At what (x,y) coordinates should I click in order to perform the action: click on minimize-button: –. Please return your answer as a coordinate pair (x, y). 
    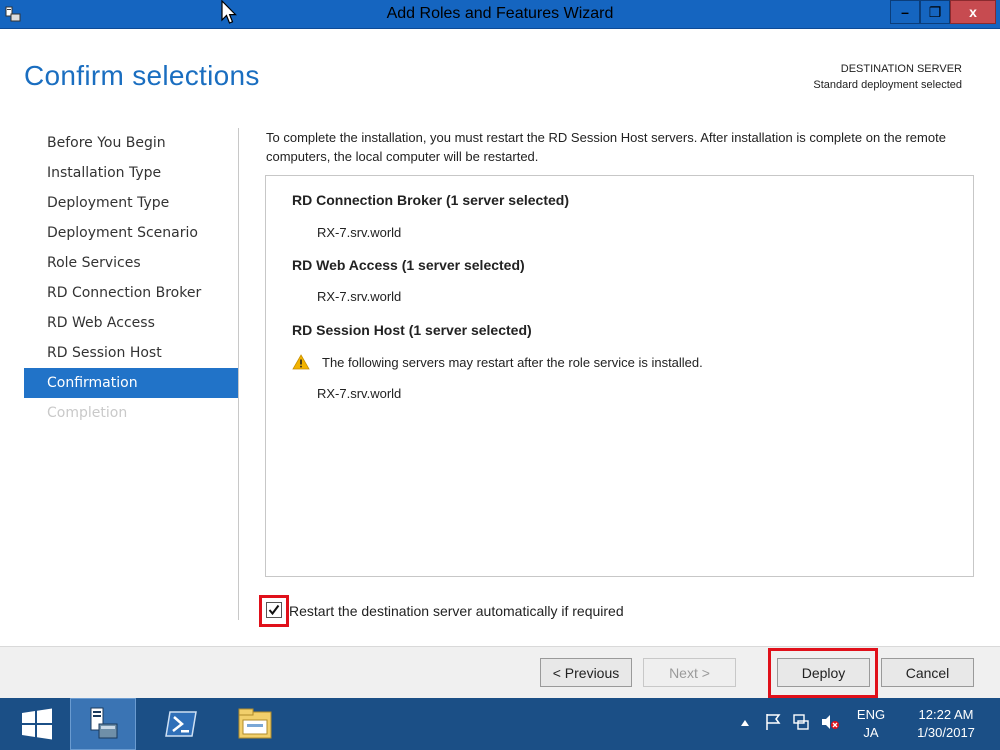
    Looking at the image, I should click on (905, 12).